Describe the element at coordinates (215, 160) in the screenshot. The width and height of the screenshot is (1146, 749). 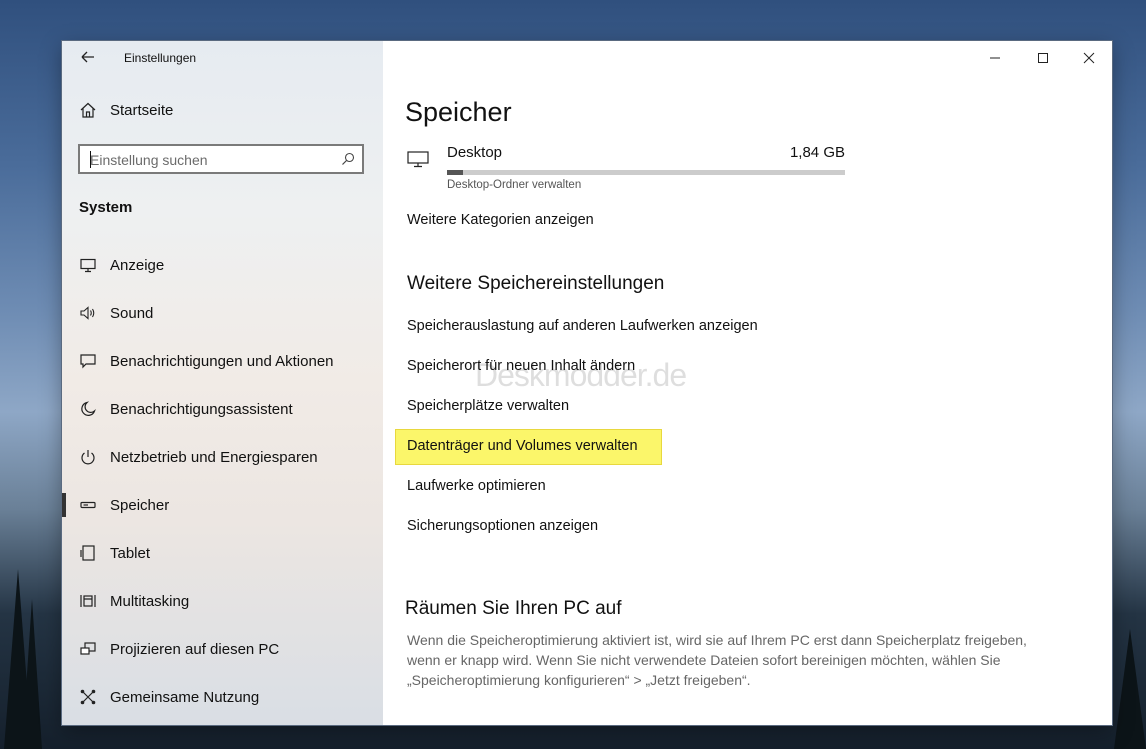
I see `search-input` at that location.